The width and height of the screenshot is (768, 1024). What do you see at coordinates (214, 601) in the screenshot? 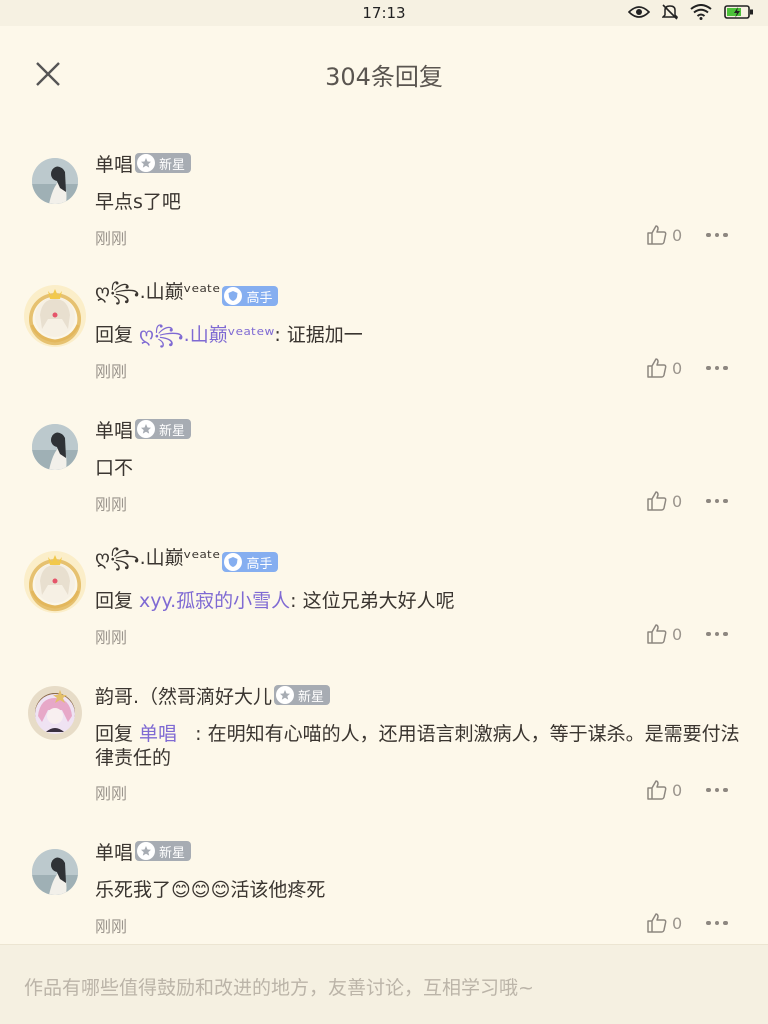
I see `reply-username-link: xyy.孤寂的小雪人` at bounding box center [214, 601].